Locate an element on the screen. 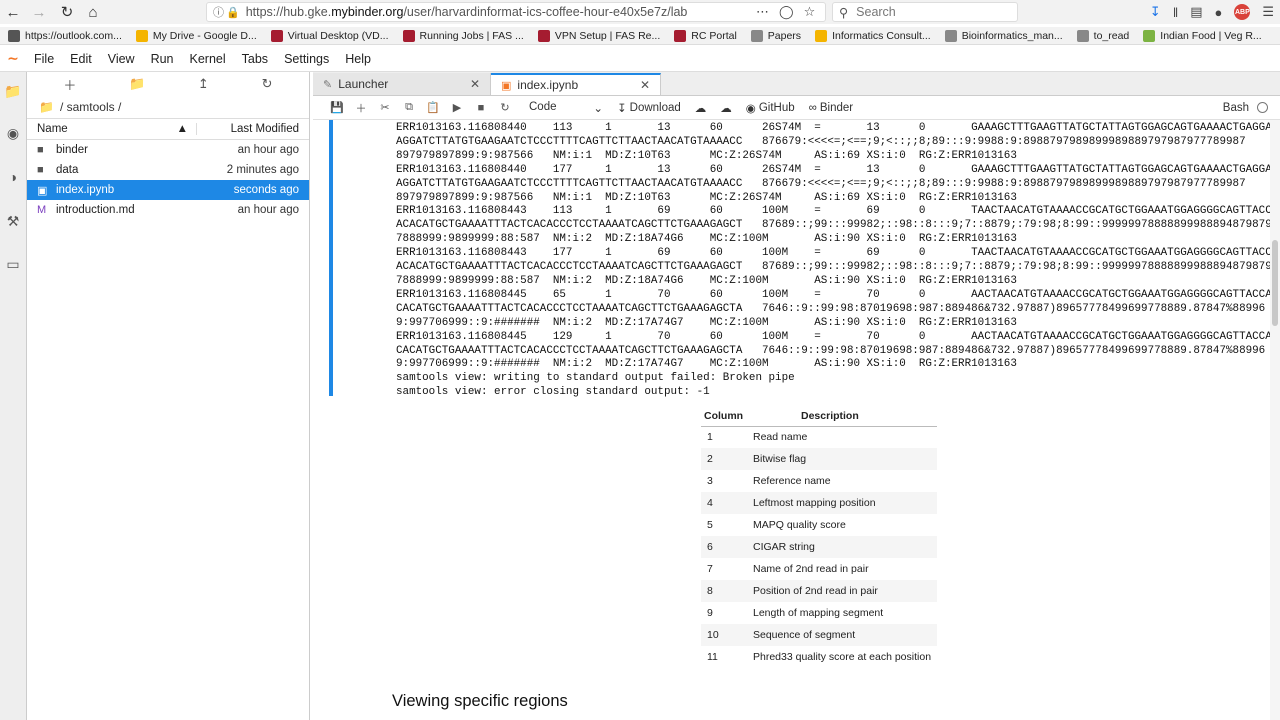 The image size is (1280, 720). bookmark-label: RC Portal is located at coordinates (714, 35).